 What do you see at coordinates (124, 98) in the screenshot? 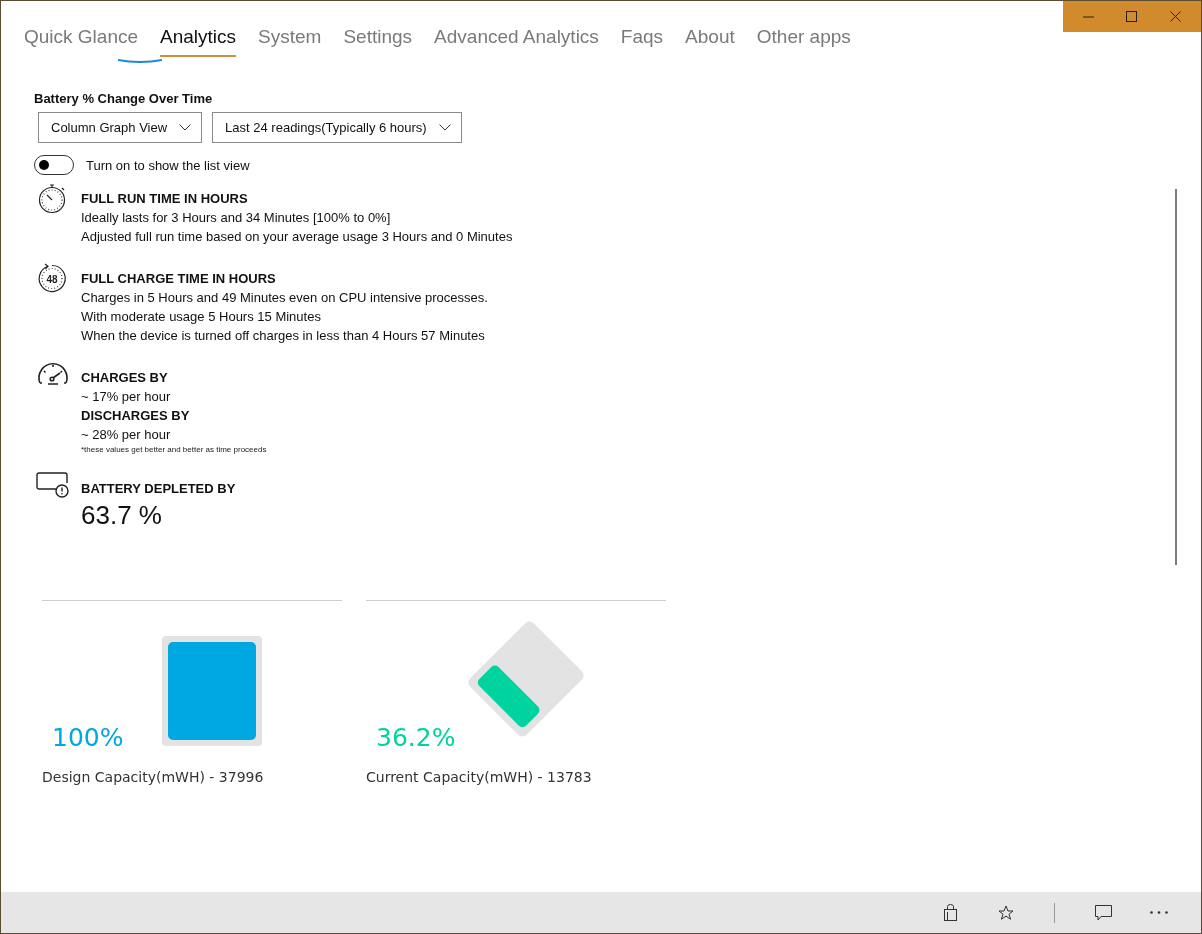
I see `section-title: Battery % Change Over Time` at bounding box center [124, 98].